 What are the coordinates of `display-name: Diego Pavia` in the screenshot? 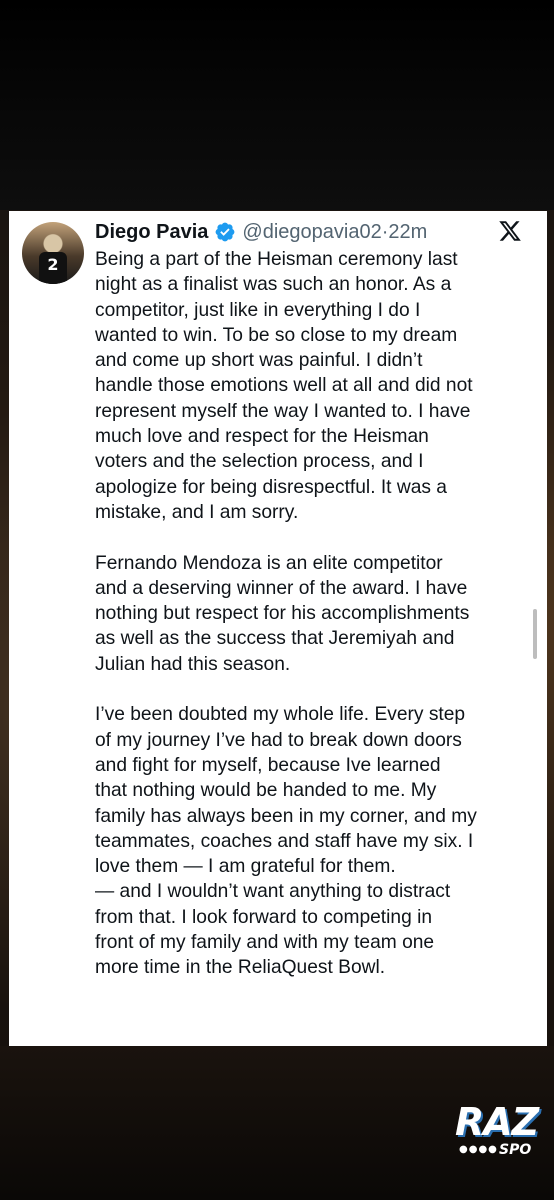 It's located at (151, 232).